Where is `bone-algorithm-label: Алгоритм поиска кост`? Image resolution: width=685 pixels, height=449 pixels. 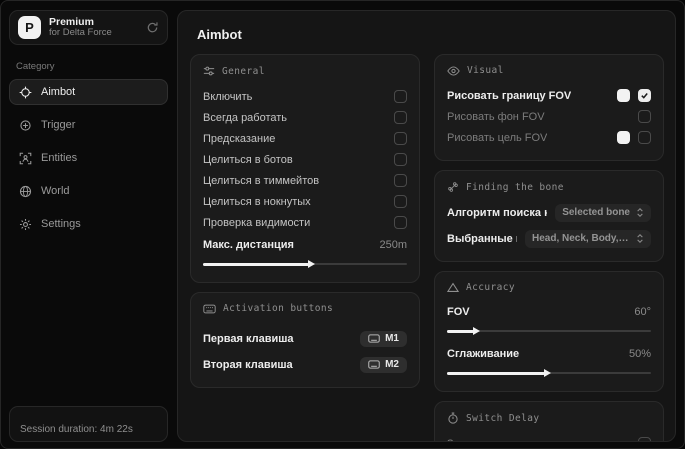
bone-algorithm-label: Алгоритм поиска кост is located at coordinates (497, 212).